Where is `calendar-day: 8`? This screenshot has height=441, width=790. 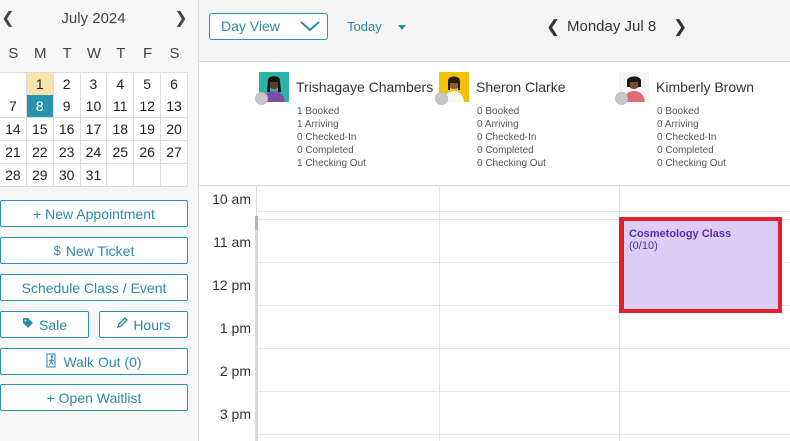 calendar-day: 8 is located at coordinates (40, 106).